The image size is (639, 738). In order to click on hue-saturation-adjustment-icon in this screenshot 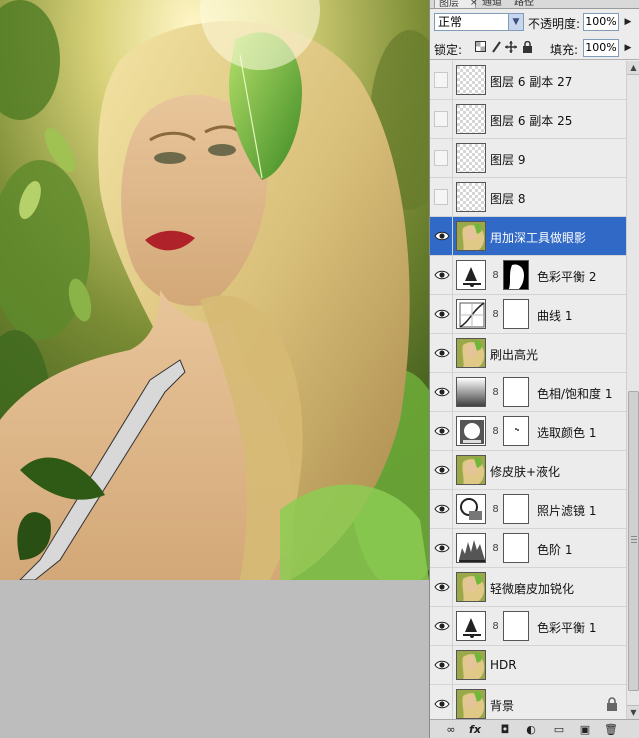, I will do `click(471, 392)`.